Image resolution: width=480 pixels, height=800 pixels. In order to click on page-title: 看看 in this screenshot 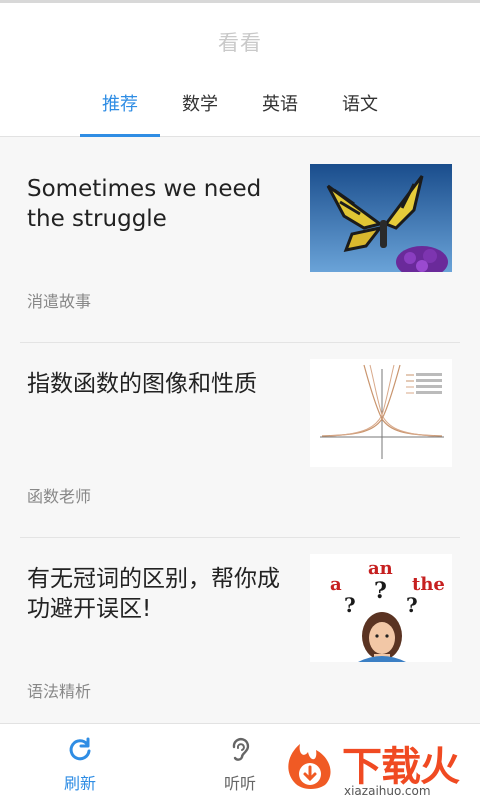, I will do `click(240, 43)`.